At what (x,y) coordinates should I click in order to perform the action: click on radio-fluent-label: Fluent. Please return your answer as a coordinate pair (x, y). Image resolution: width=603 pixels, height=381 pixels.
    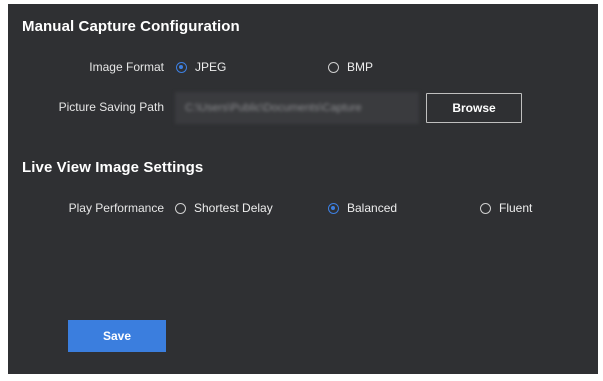
    Looking at the image, I should click on (516, 208).